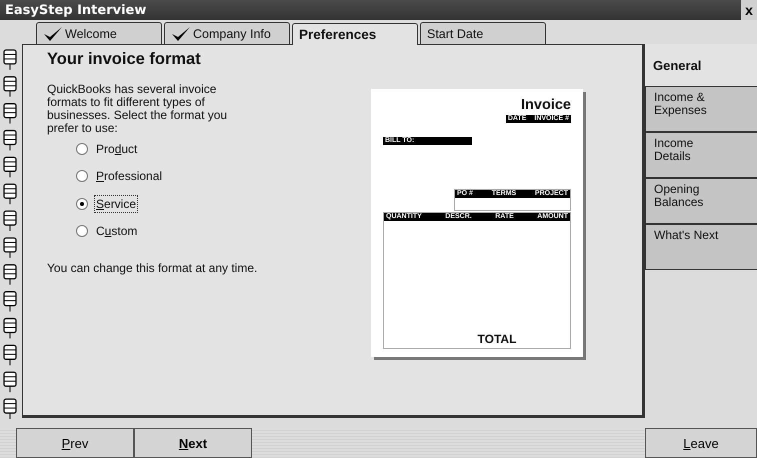 The width and height of the screenshot is (757, 458). What do you see at coordinates (546, 105) in the screenshot?
I see `invoice-title: Invoice` at bounding box center [546, 105].